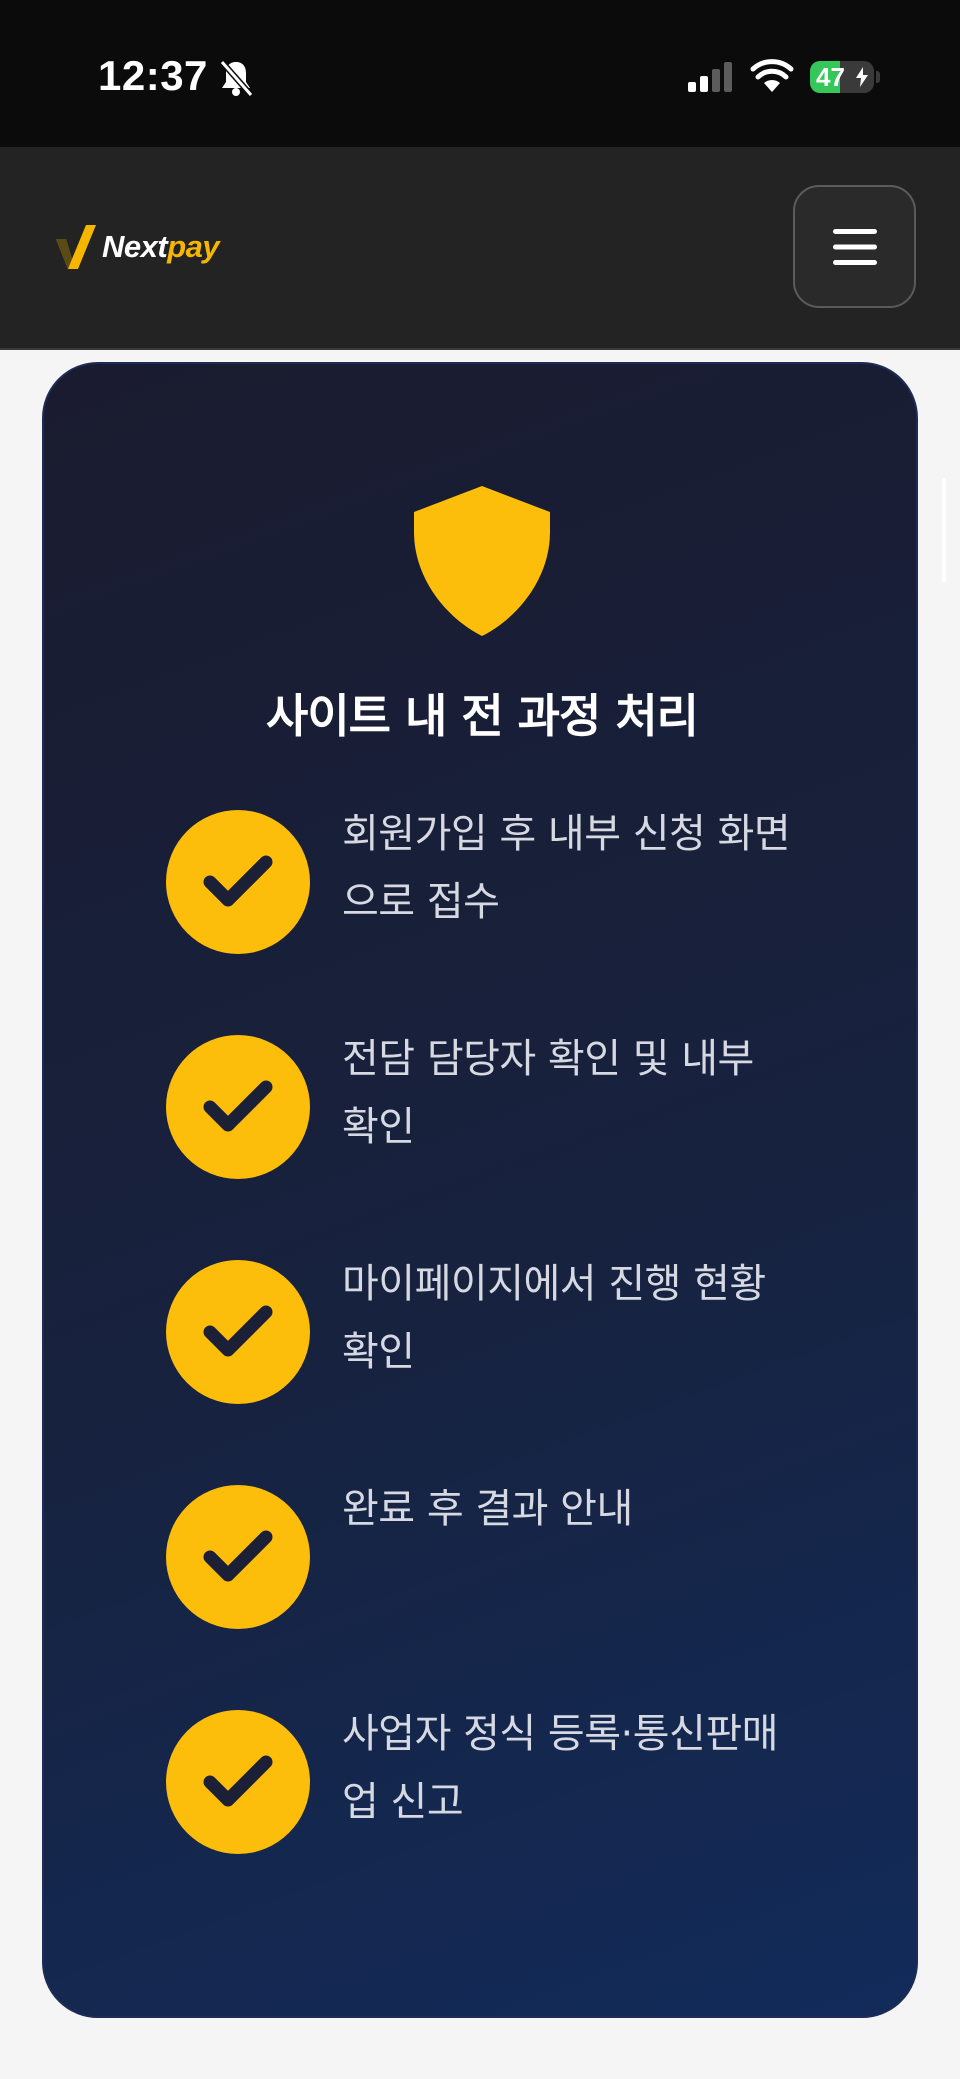  Describe the element at coordinates (153, 75) in the screenshot. I see `status-time: 12:37` at that location.